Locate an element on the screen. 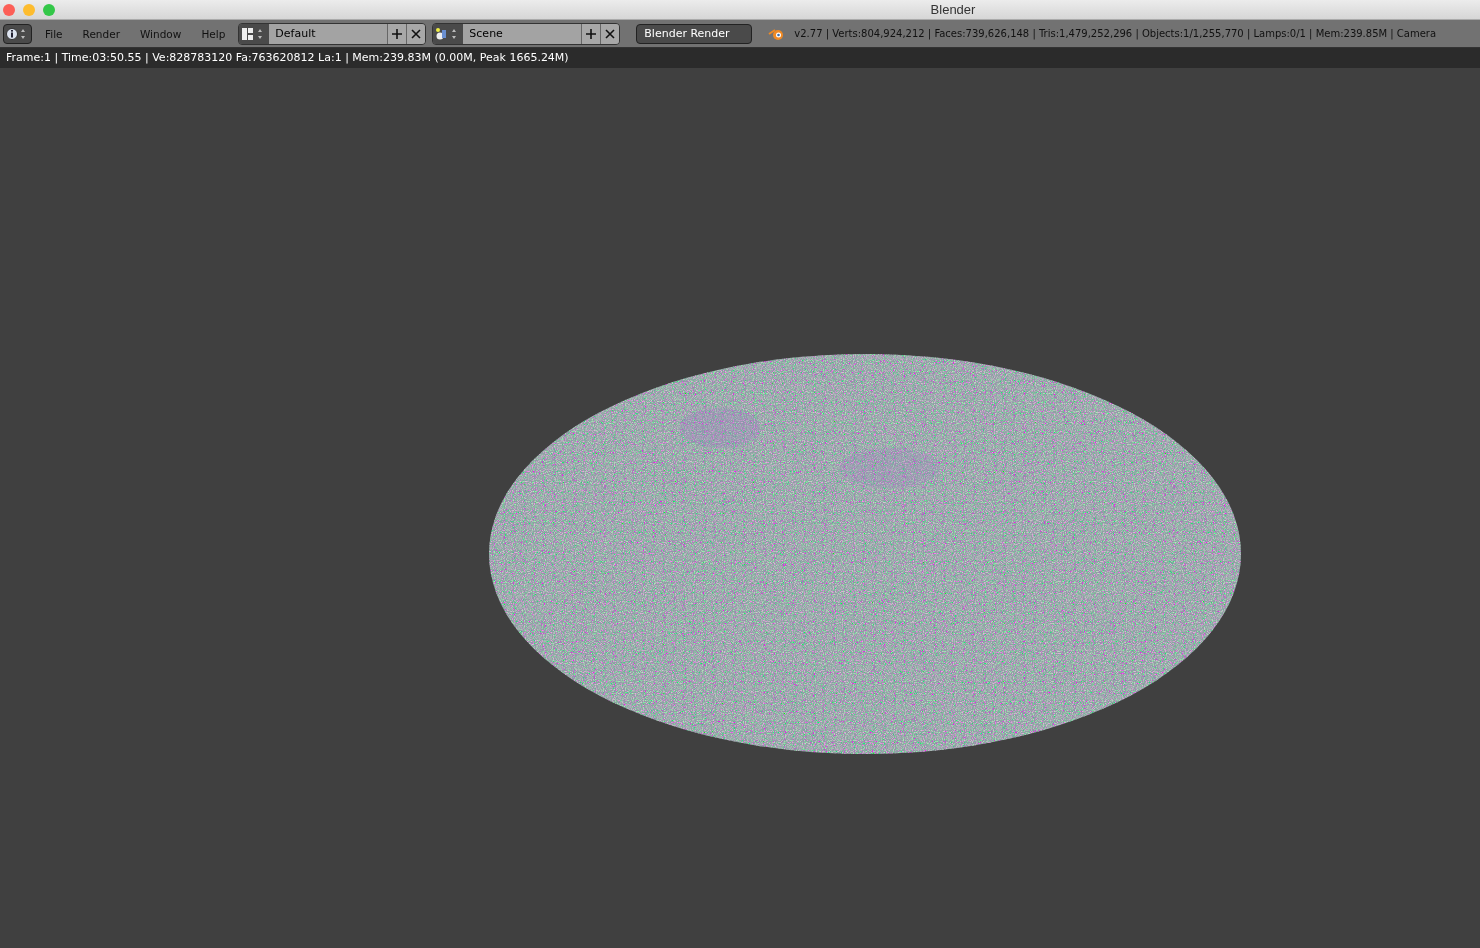 This screenshot has width=1480, height=948. info-icon is located at coordinates (17, 33).